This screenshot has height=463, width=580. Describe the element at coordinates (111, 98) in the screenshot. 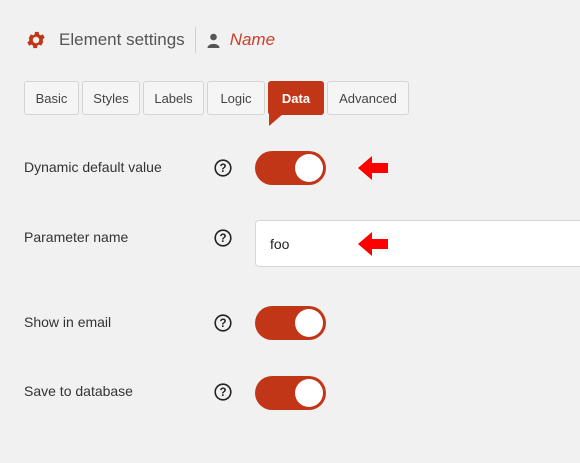

I see `tab-styles: Styles` at that location.